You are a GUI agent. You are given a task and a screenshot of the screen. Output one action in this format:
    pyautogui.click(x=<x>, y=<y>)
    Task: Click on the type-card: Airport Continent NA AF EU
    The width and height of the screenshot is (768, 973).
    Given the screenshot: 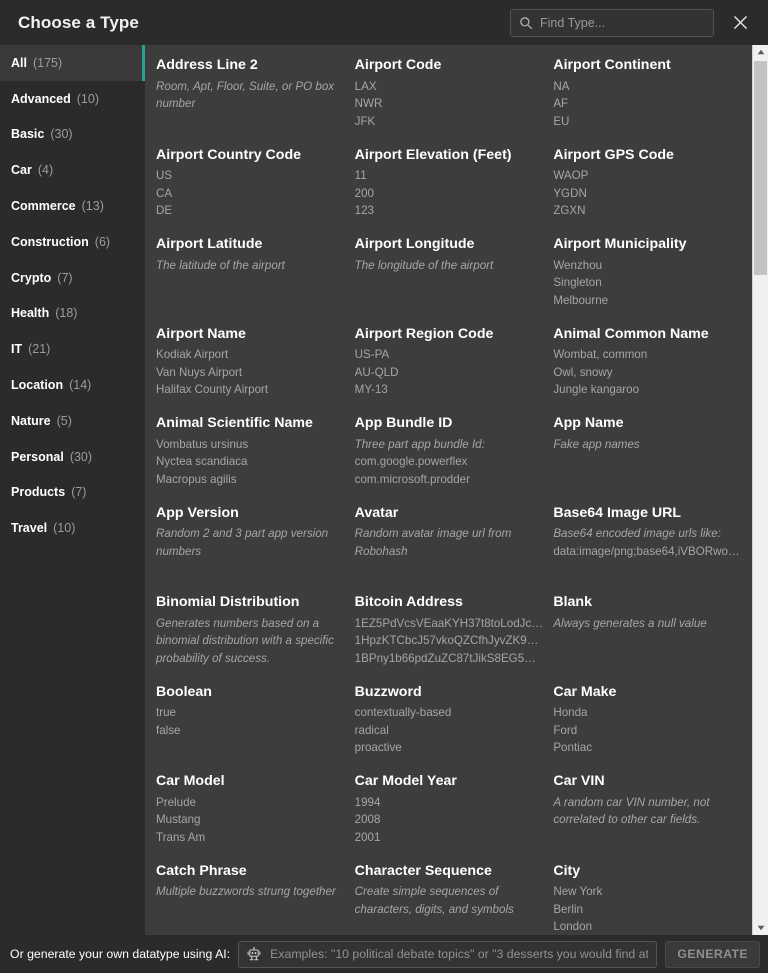 What is the action you would take?
    pyautogui.click(x=652, y=102)
    